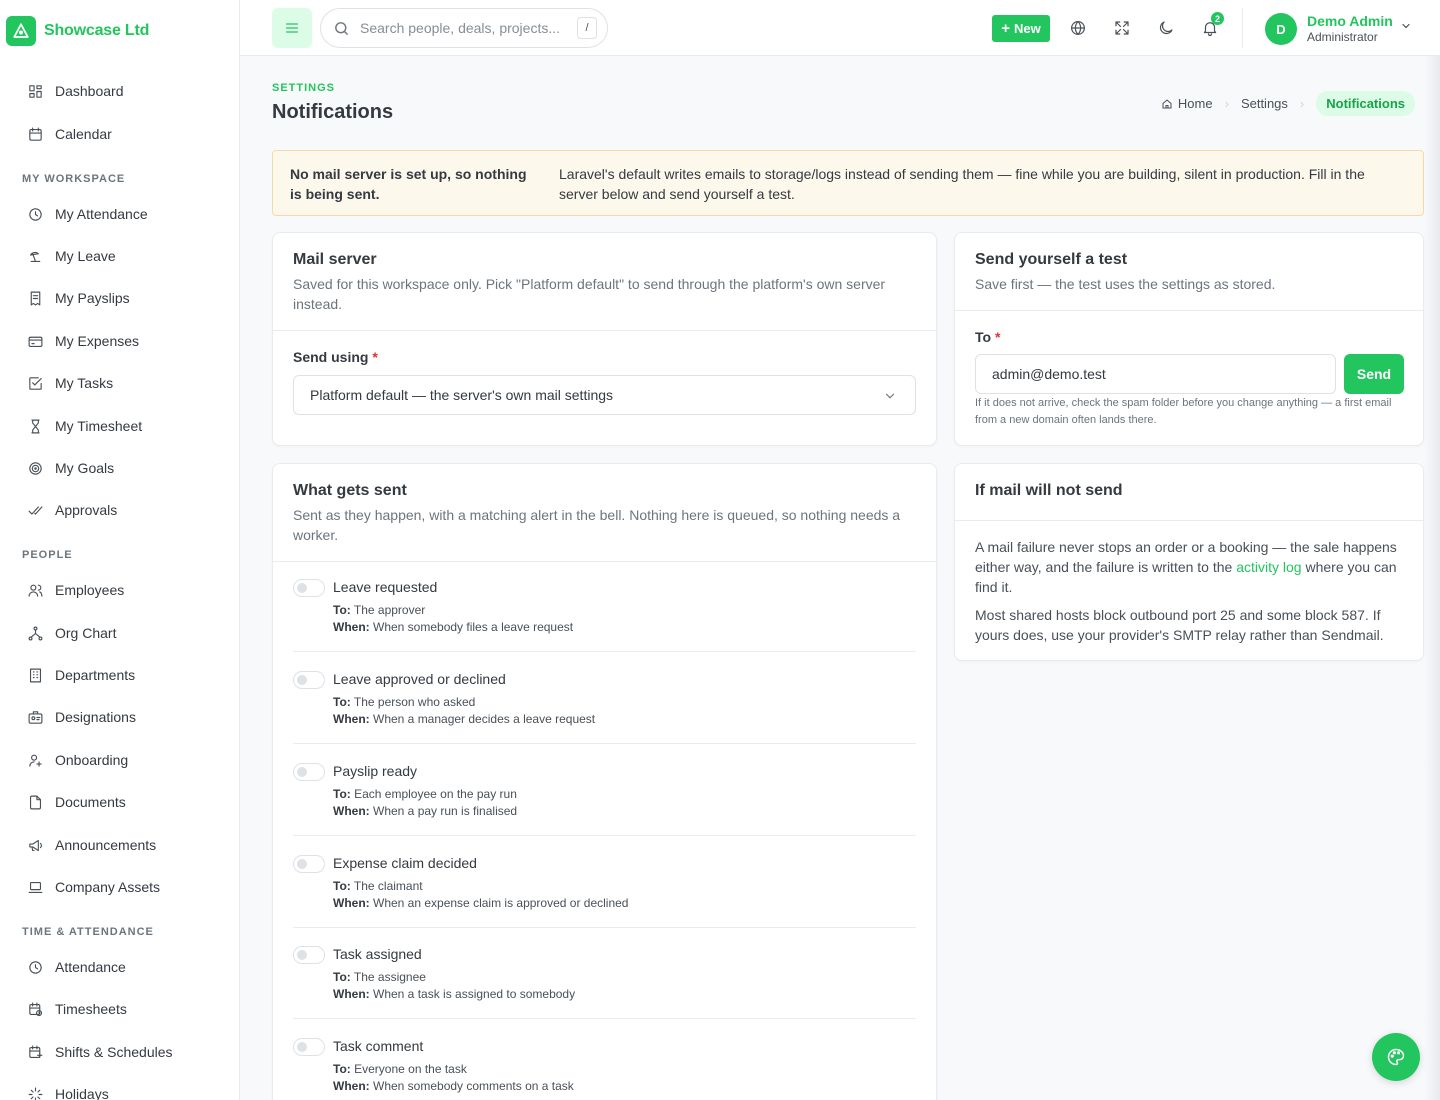  I want to click on theme-toggle-button, so click(1166, 28).